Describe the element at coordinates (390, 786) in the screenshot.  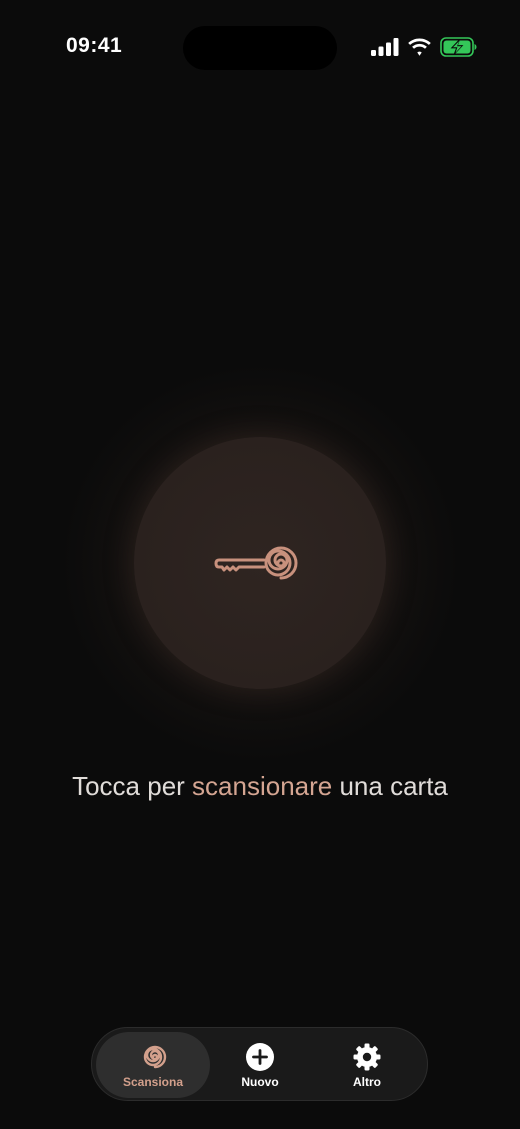
I see `prompt-suffix: una carta` at that location.